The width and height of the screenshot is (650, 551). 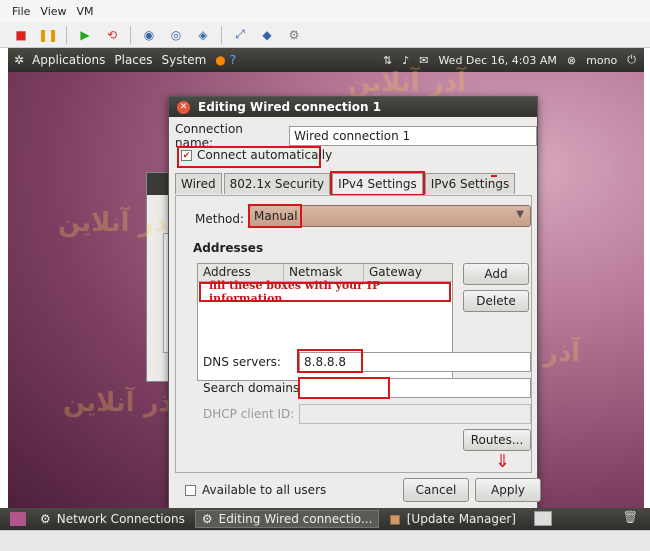 I want to click on help-icon: ?, so click(x=233, y=60).